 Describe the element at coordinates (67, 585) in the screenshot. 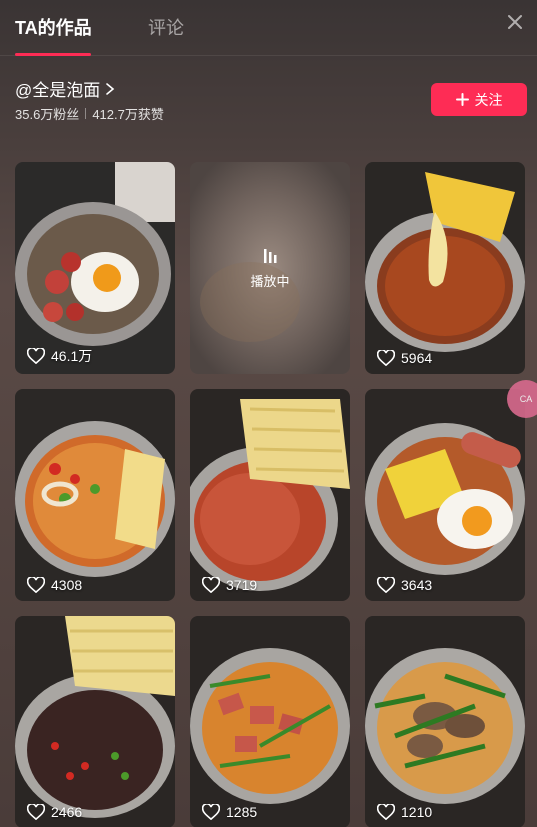

I see `like-count-value: 4308` at that location.